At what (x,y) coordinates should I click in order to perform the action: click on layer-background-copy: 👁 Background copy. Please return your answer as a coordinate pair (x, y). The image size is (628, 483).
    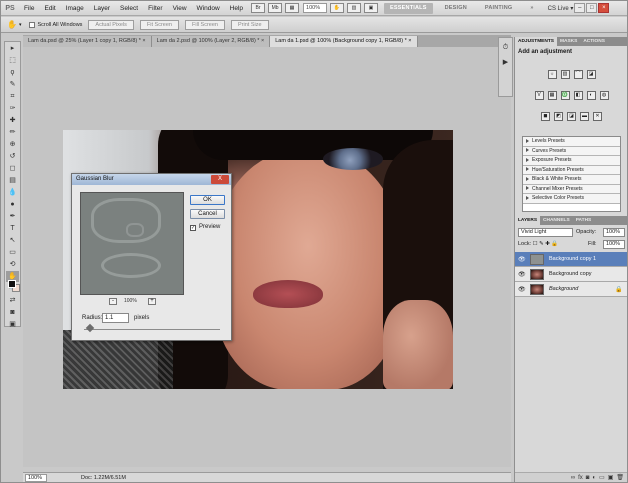
    Looking at the image, I should click on (571, 274).